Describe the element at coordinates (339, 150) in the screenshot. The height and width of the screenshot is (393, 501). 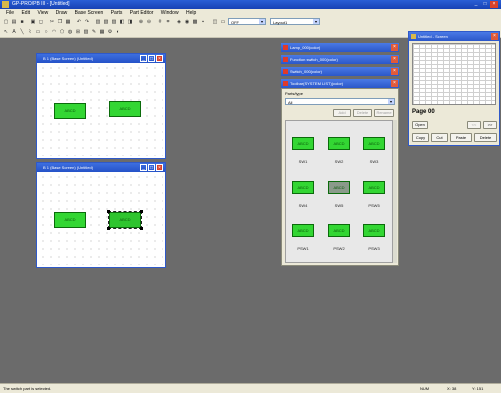
I see `part-item: ABCD SW2` at that location.